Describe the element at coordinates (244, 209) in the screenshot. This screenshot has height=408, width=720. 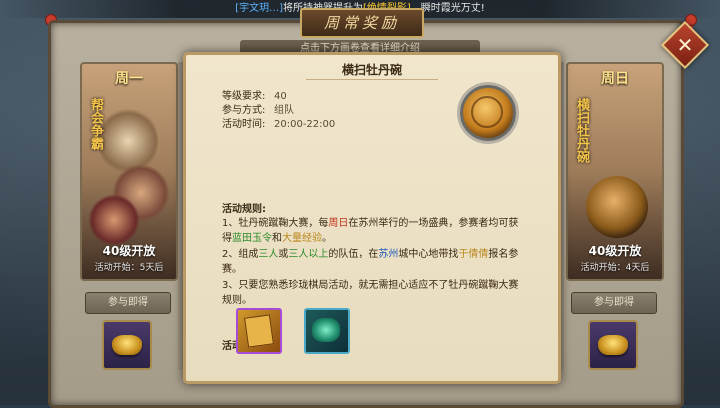
I see `rules-heading: 活动规则:` at that location.